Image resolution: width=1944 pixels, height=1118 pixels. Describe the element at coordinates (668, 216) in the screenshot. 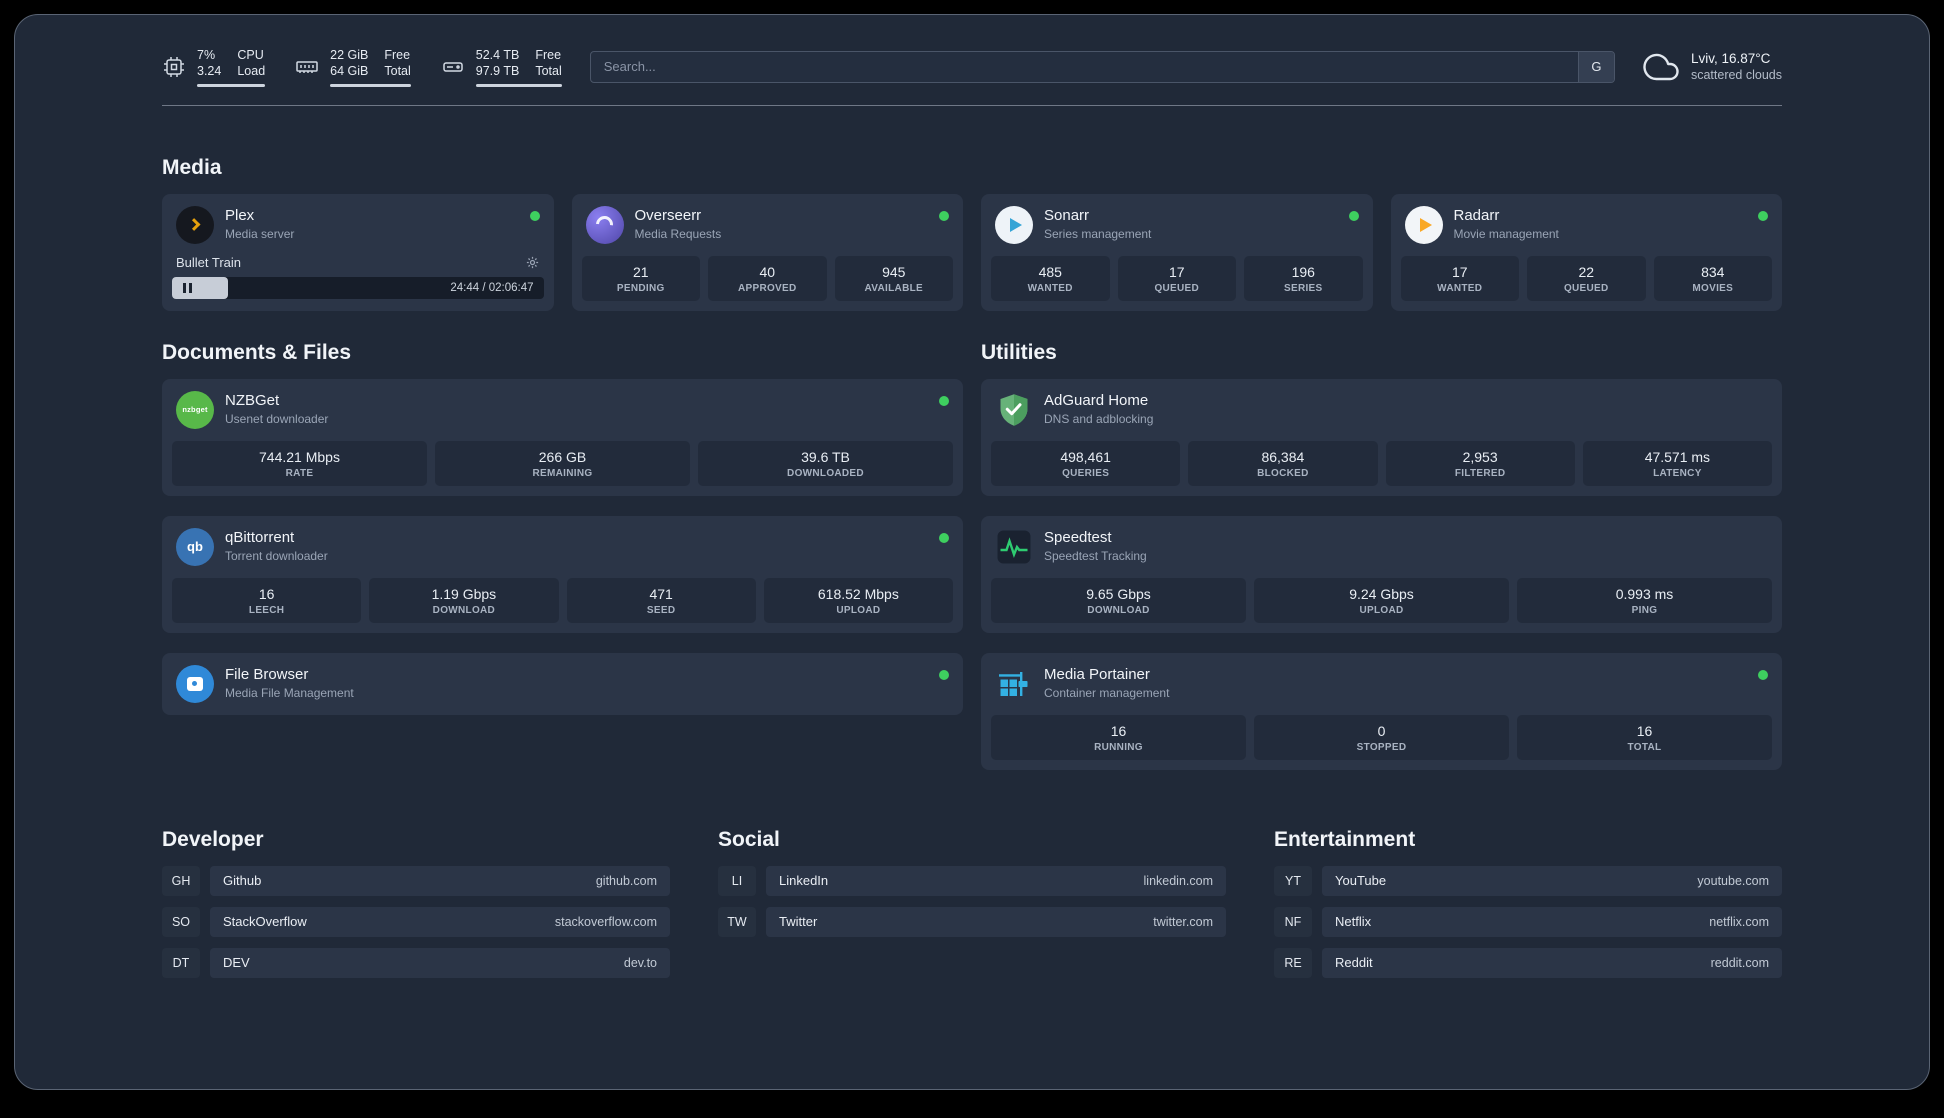

I see `overseerr-title: Overseerr` at that location.